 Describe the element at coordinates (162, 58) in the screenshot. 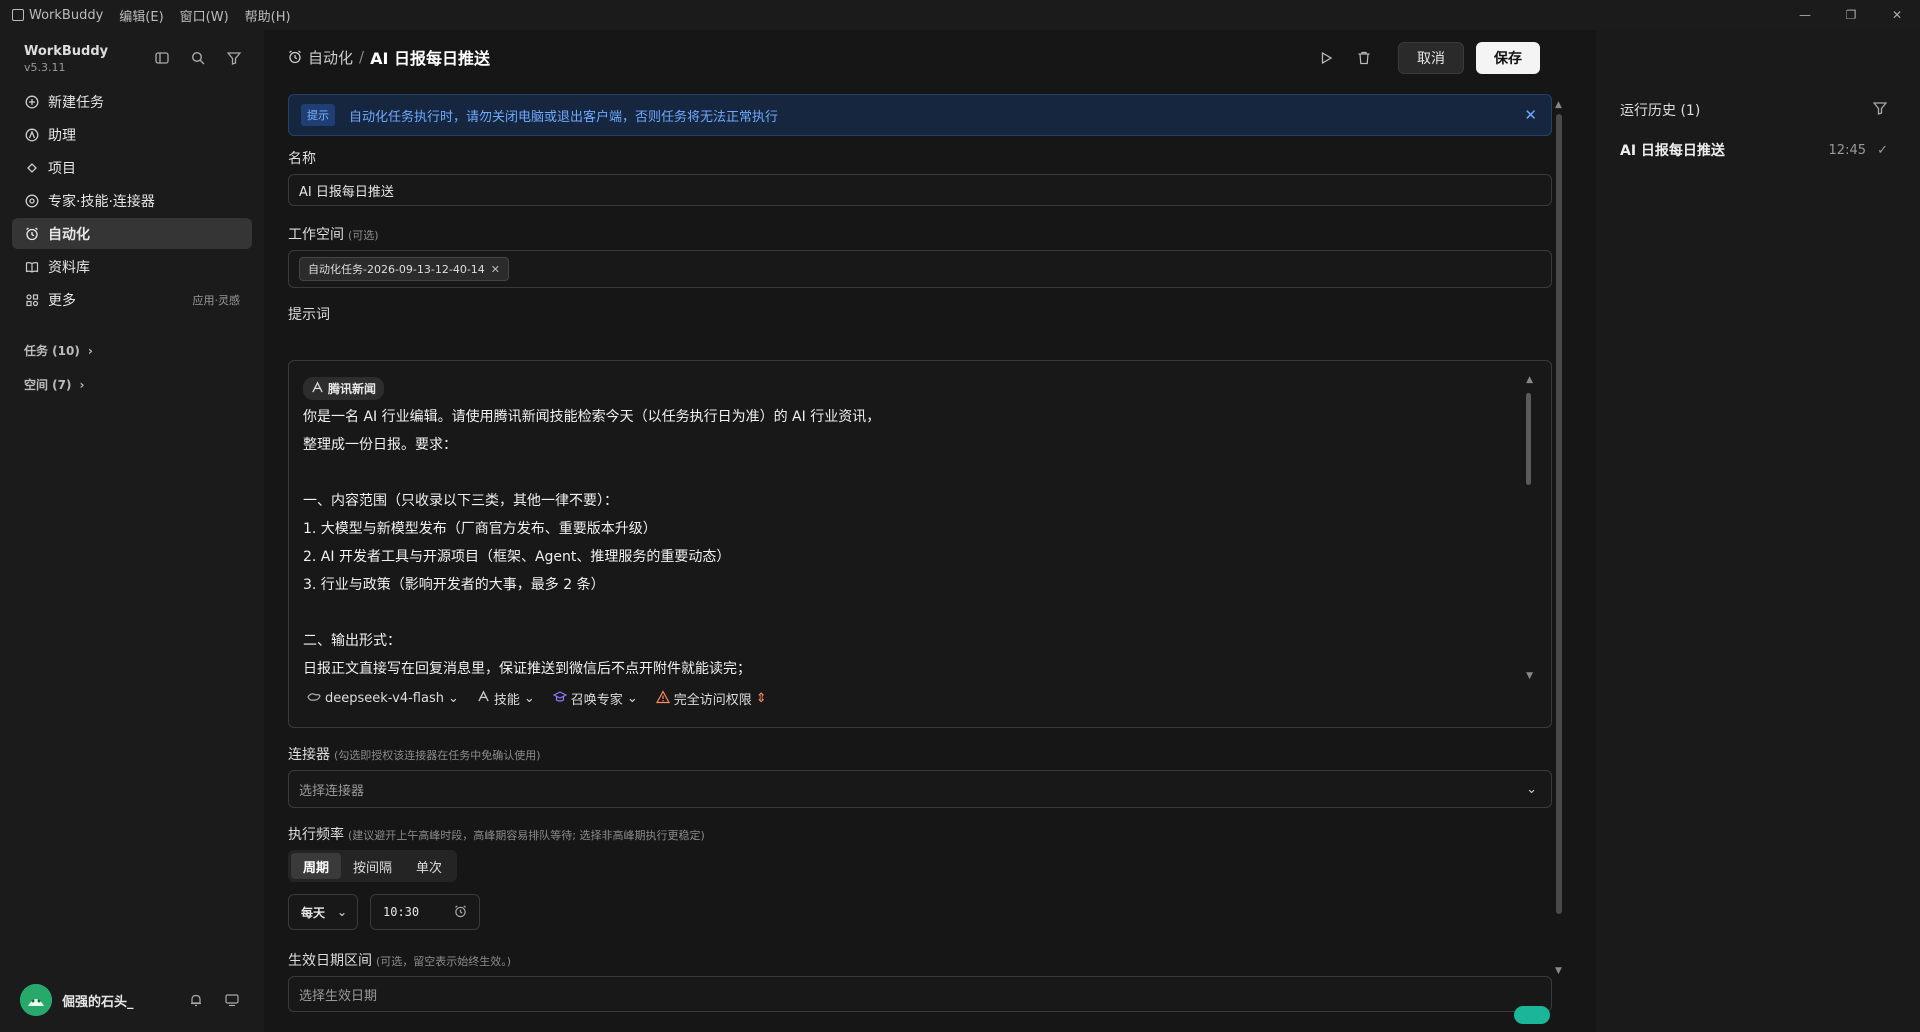

I see `toggle-sidebar-icon` at that location.